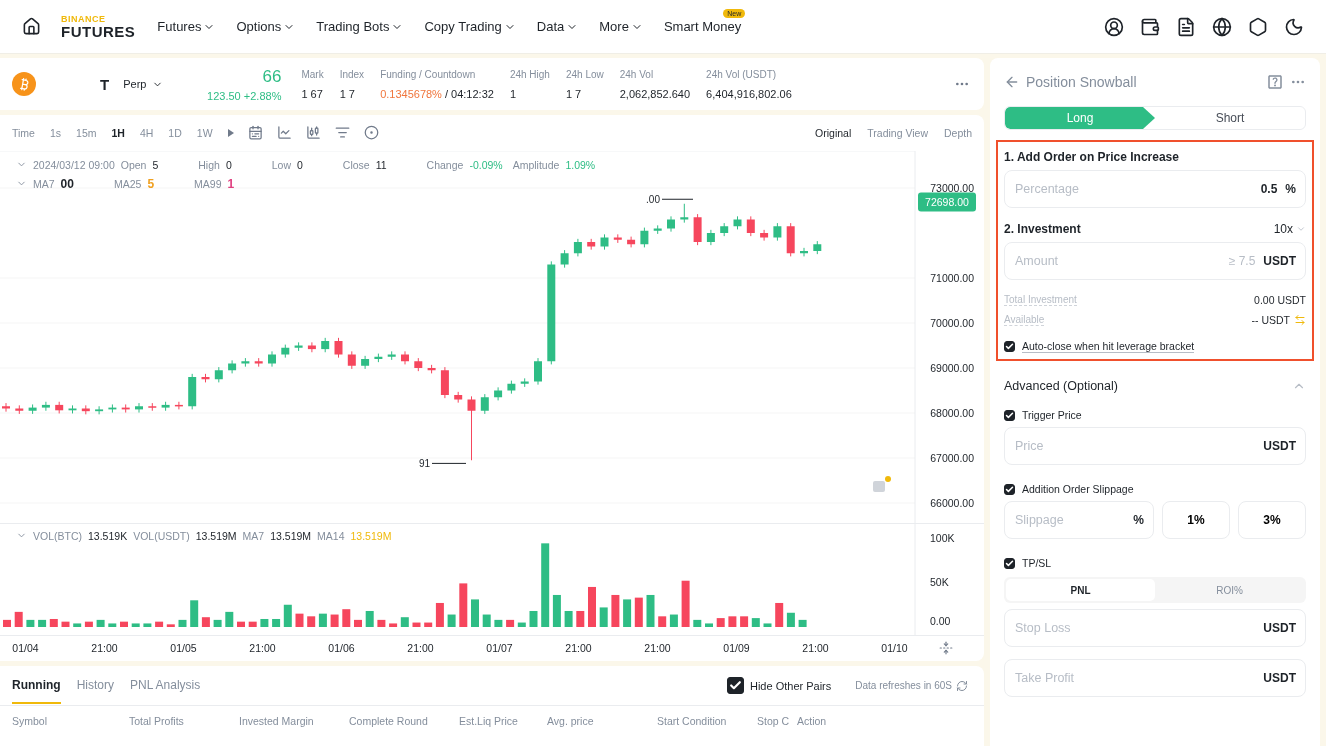 This screenshot has width=1326, height=746. What do you see at coordinates (812, 721) in the screenshot?
I see `column-header: Action` at bounding box center [812, 721].